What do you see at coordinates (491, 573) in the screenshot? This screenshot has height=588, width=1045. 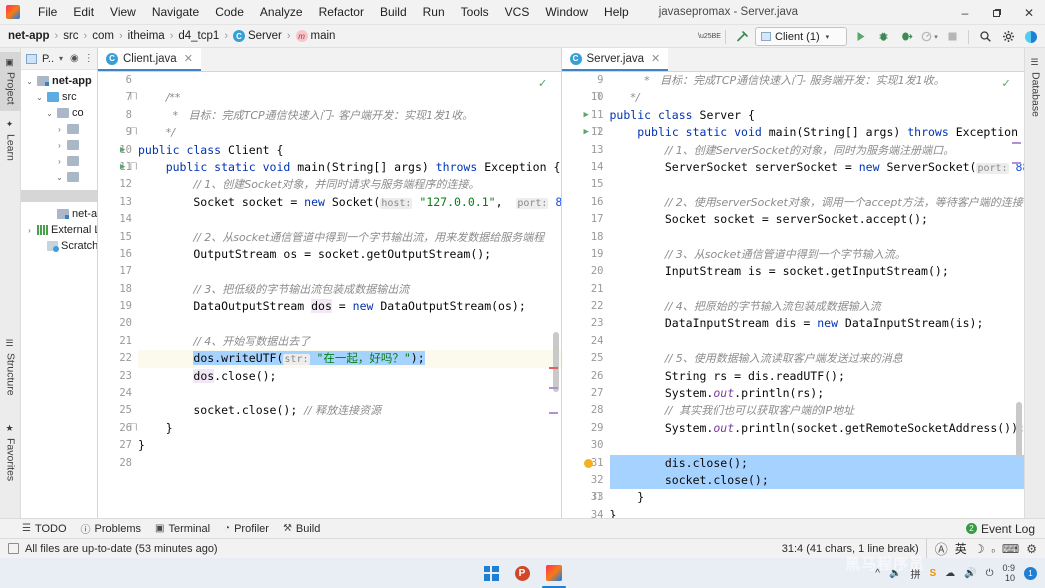 I see `windows-start-icon` at bounding box center [491, 573].